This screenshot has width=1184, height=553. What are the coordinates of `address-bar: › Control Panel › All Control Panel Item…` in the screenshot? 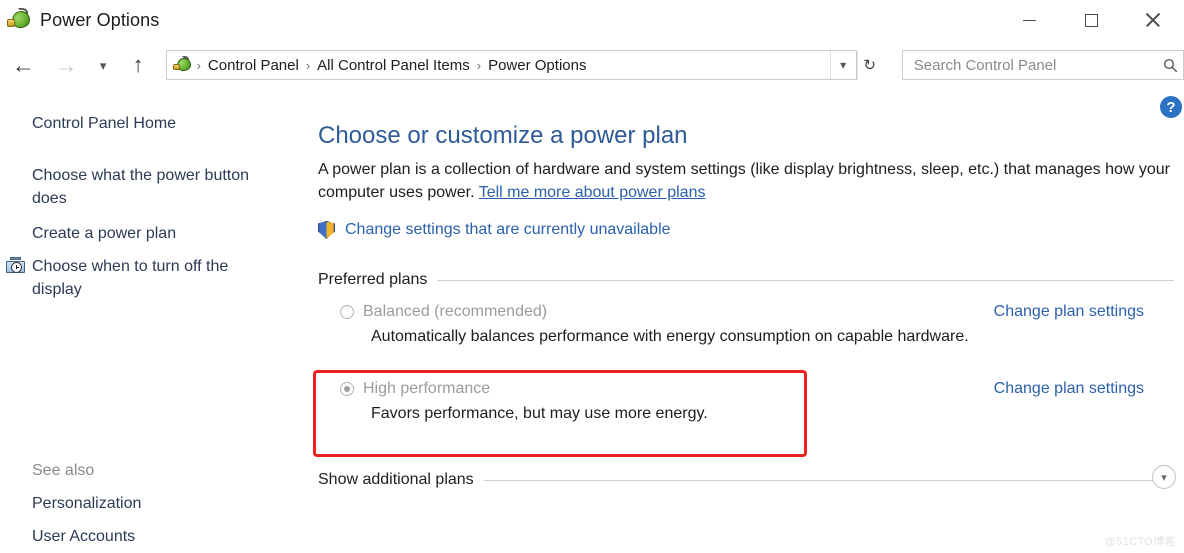 It's located at (511, 65).